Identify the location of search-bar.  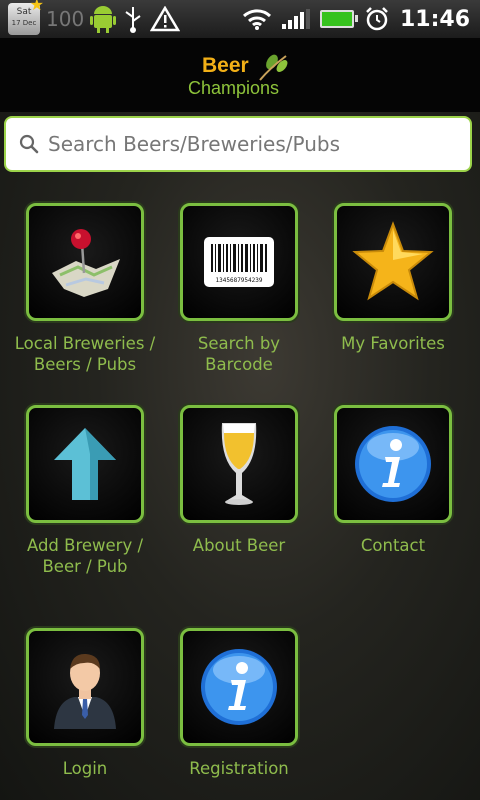
(238, 144).